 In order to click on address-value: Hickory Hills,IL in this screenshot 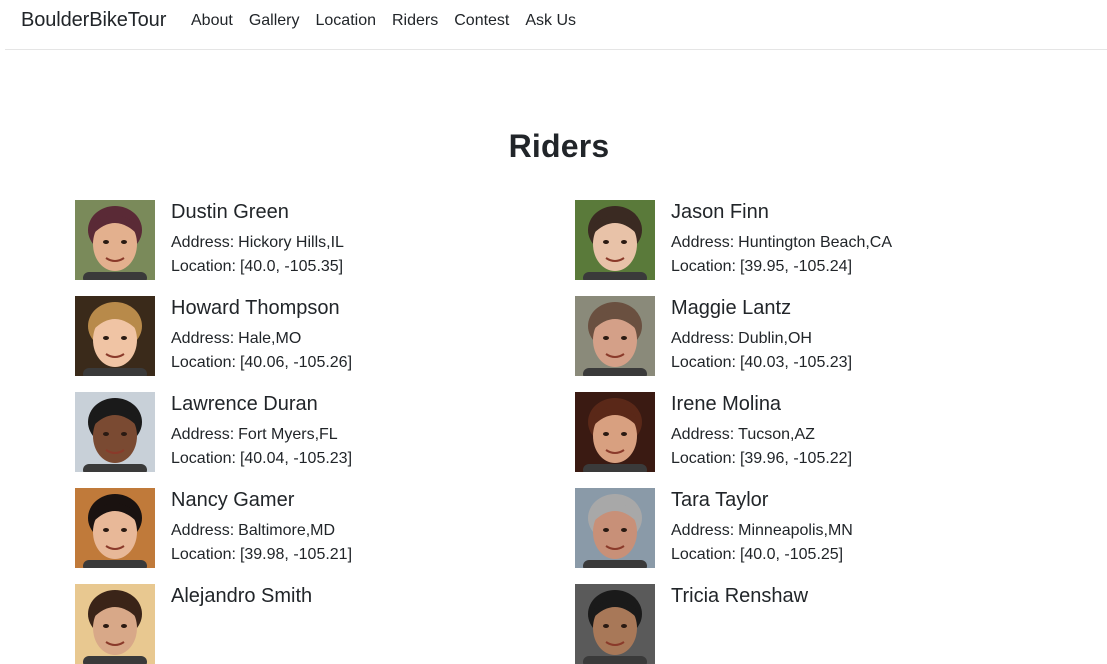, I will do `click(291, 242)`.